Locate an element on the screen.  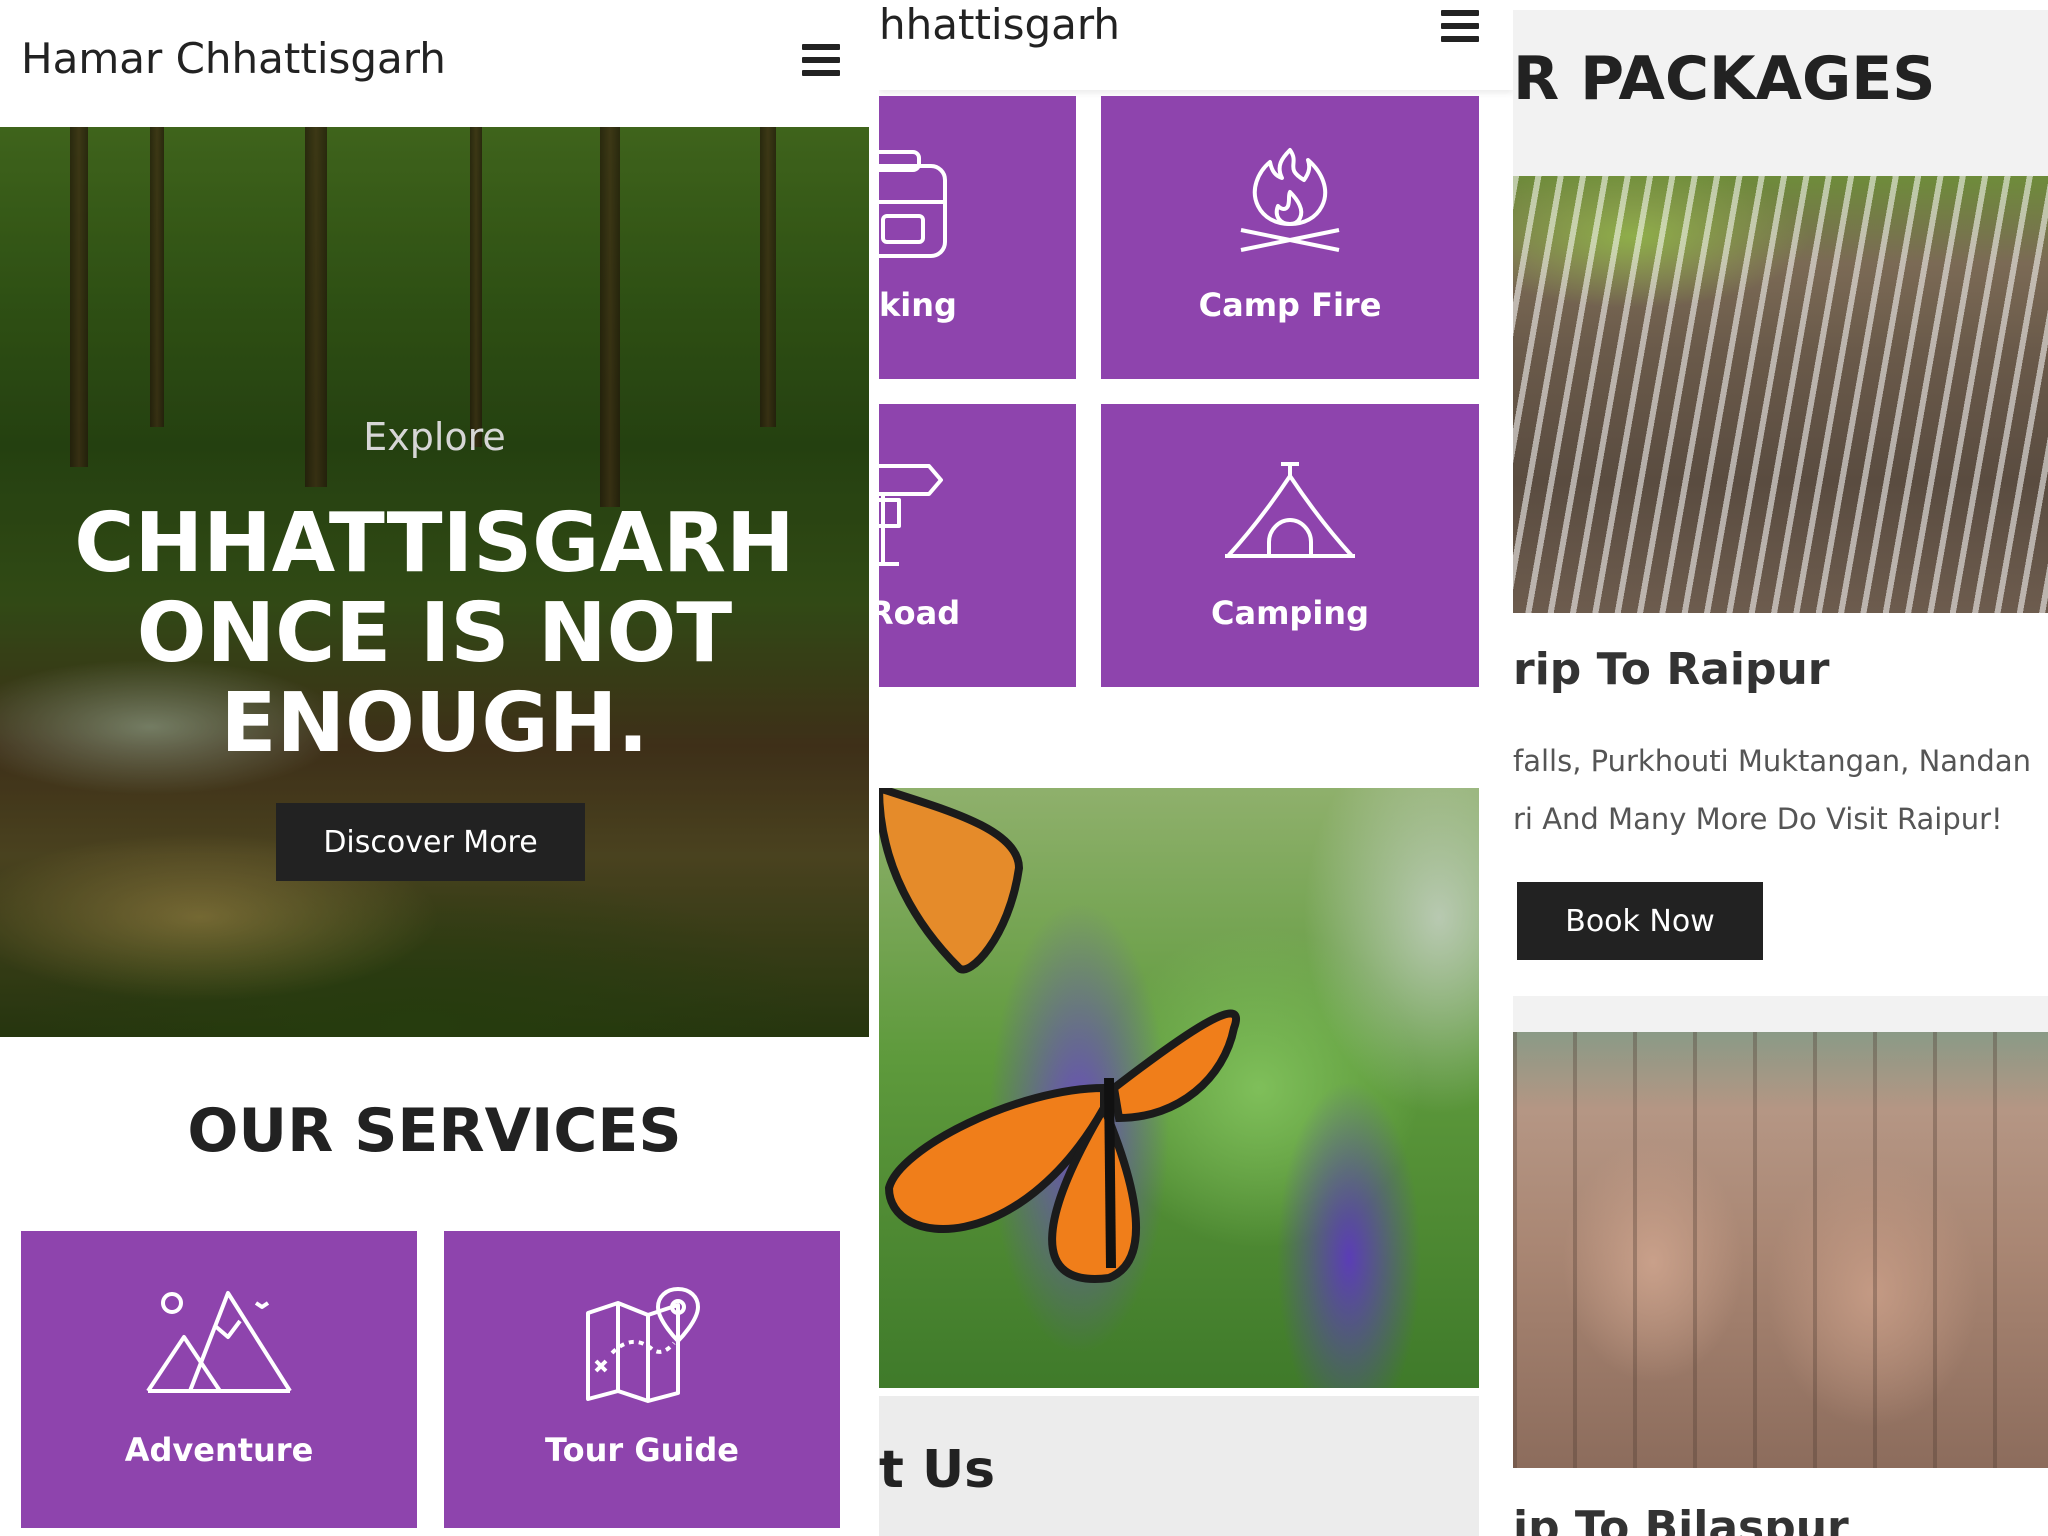
hero-title: CHHATTISGARH ONCE IS NOT ENOUGH. is located at coordinates (434, 634).